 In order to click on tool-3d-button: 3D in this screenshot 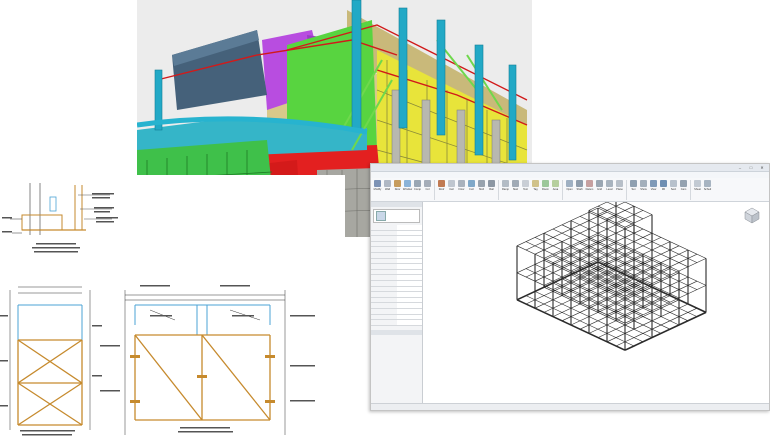, I will do `click(663, 188)`.